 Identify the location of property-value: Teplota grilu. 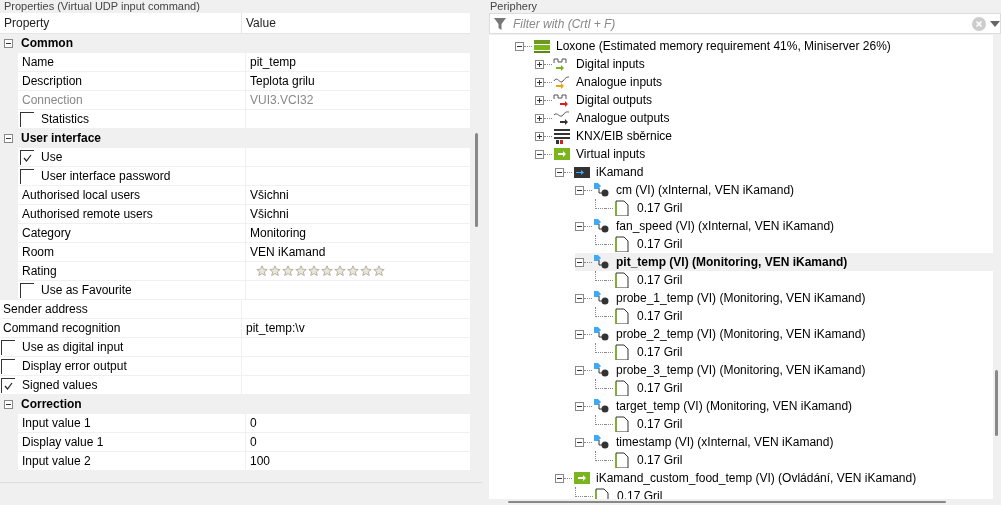
(358, 81).